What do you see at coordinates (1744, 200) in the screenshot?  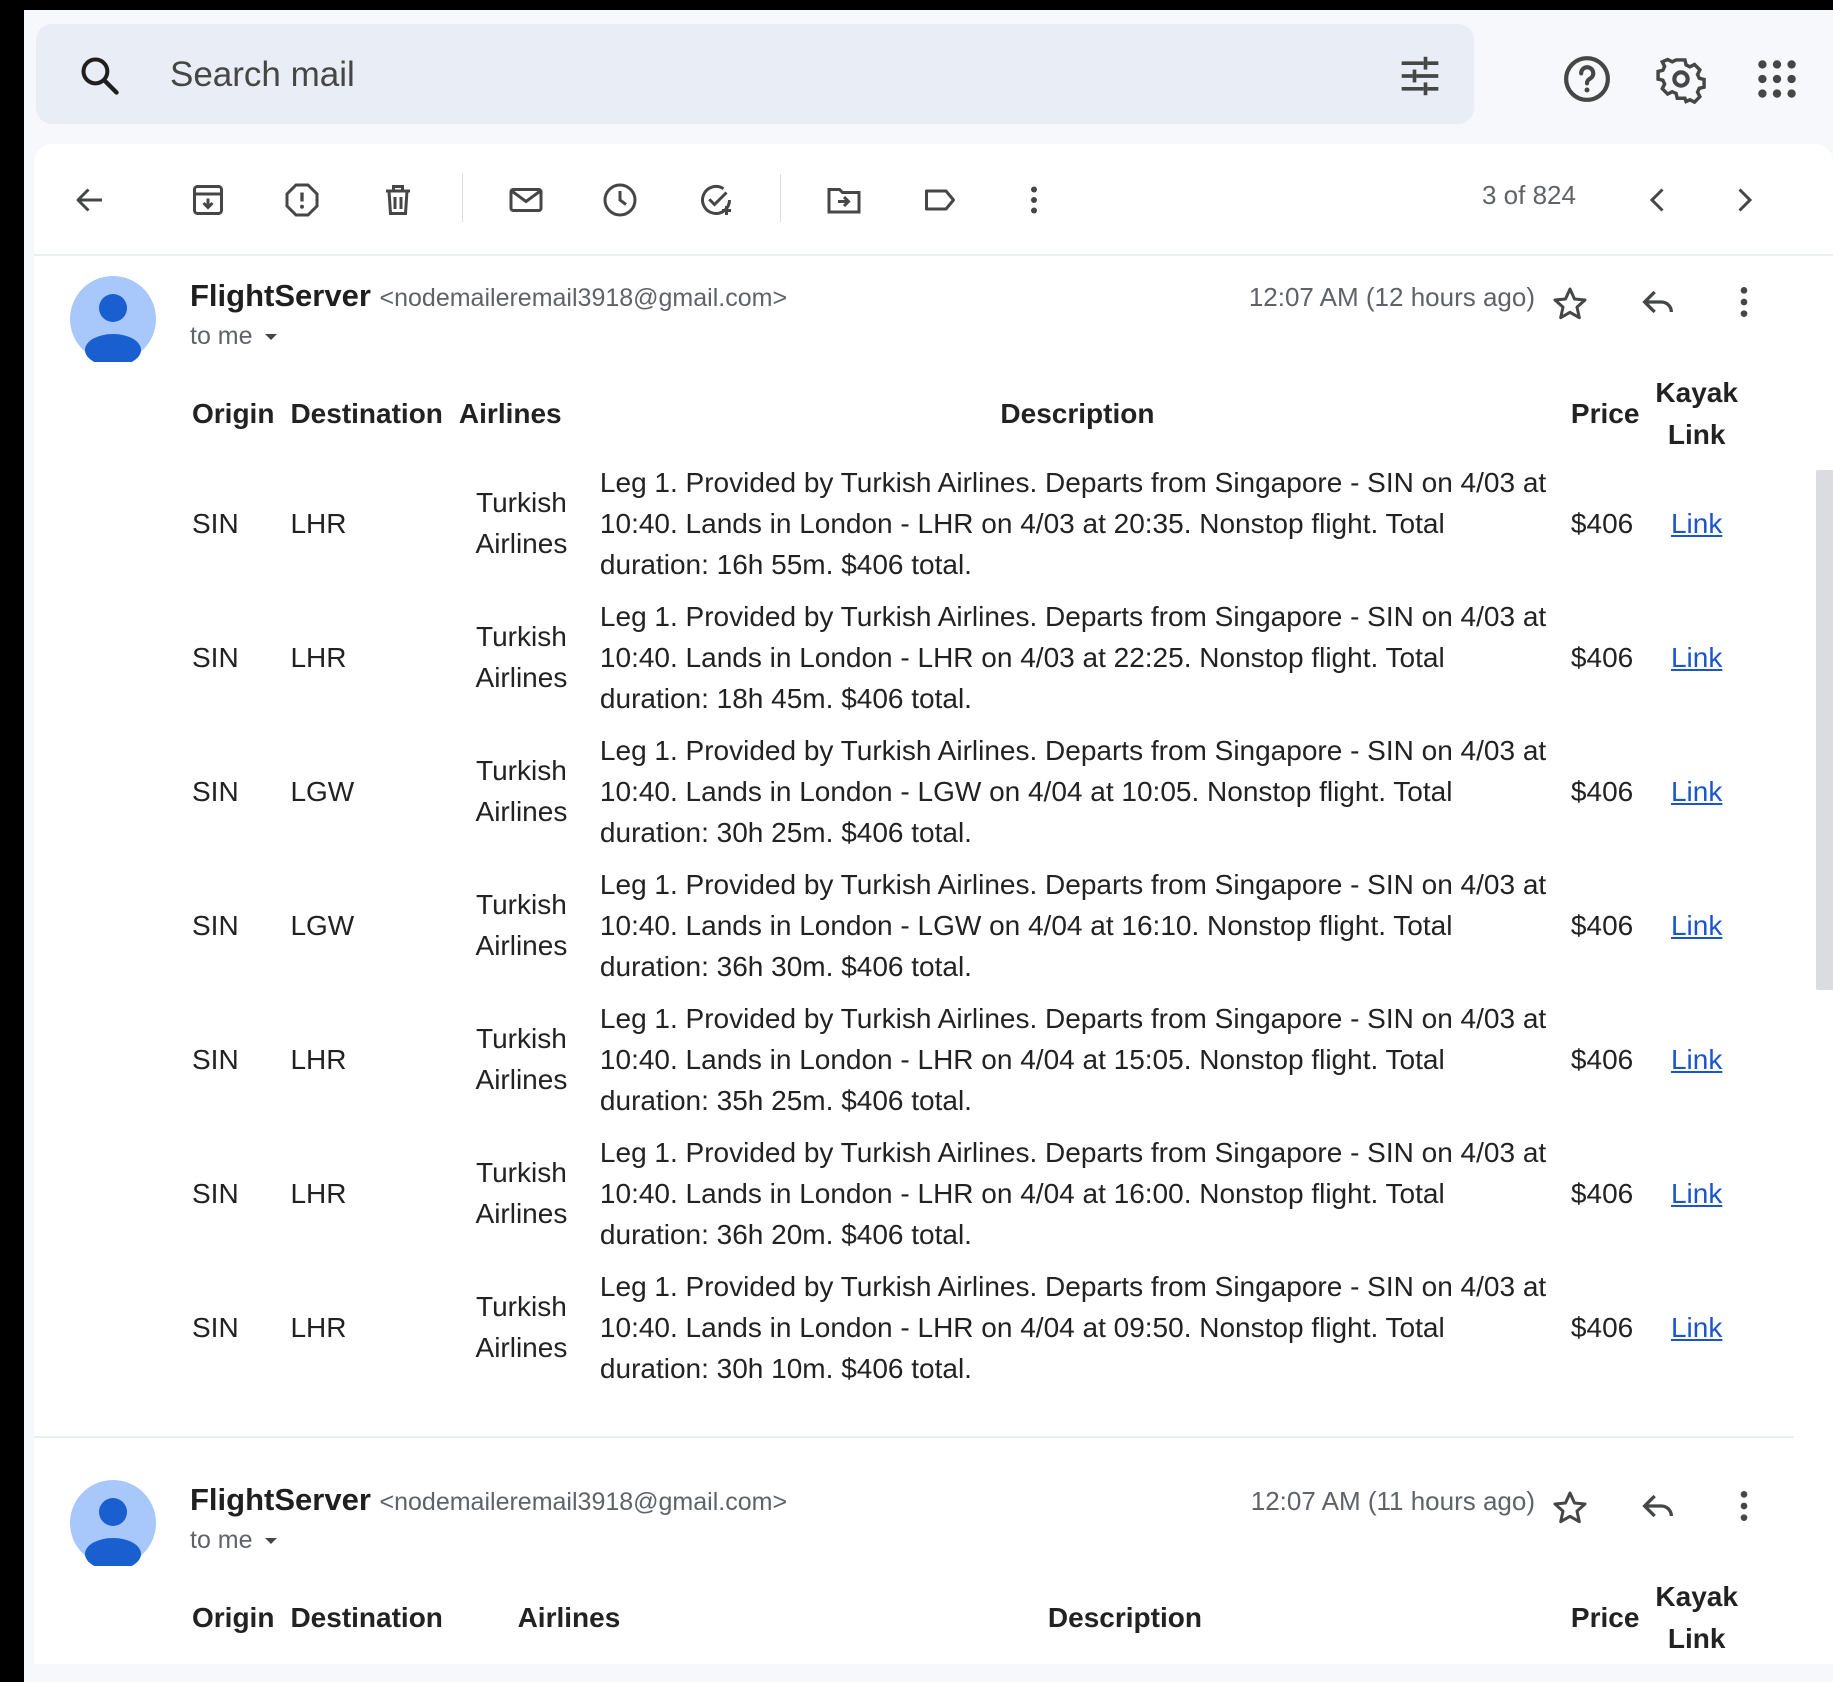 I see `older-chevron-right-icon` at bounding box center [1744, 200].